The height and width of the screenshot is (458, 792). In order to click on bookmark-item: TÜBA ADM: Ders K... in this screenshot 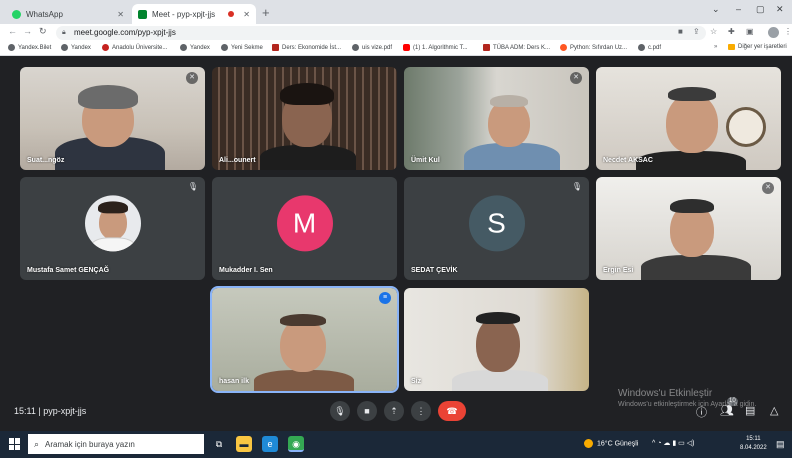, I will do `click(516, 47)`.